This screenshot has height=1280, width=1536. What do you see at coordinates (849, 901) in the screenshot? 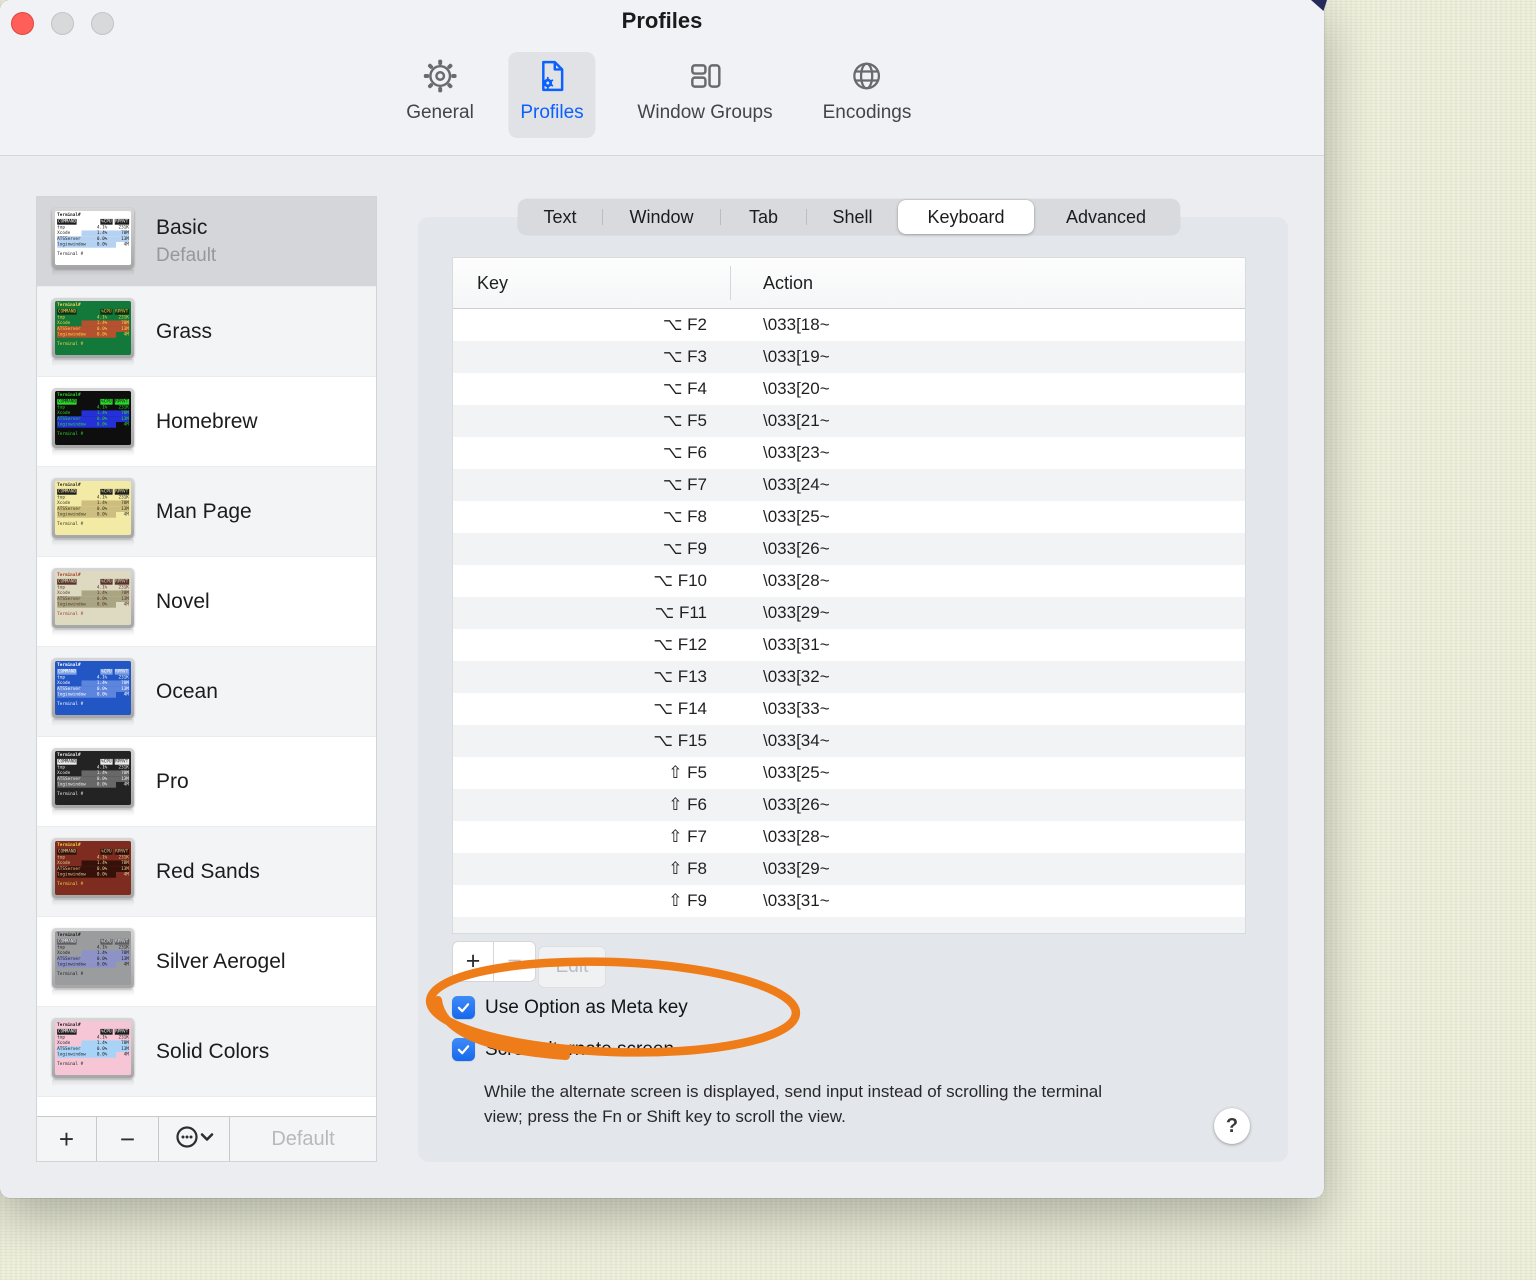
I see `table-row: ⇧ F9 \033[31~` at bounding box center [849, 901].